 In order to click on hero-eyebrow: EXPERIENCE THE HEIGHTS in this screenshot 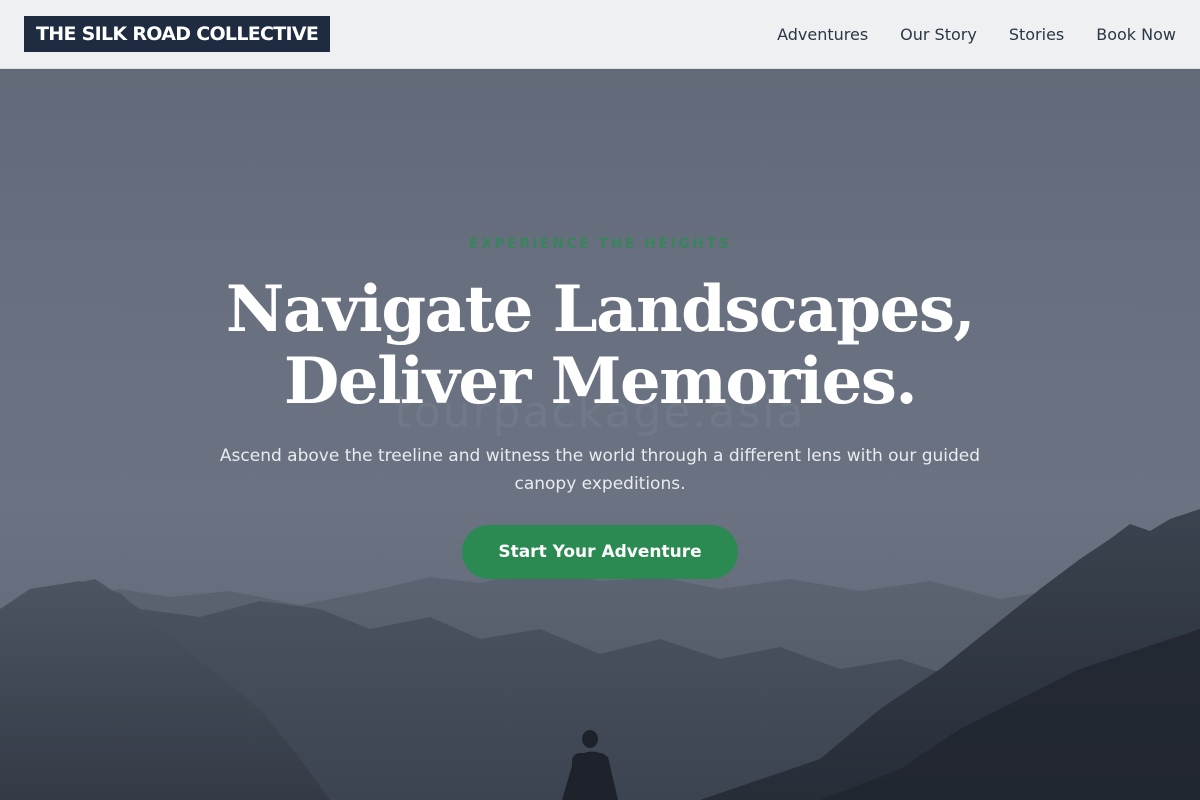, I will do `click(600, 244)`.